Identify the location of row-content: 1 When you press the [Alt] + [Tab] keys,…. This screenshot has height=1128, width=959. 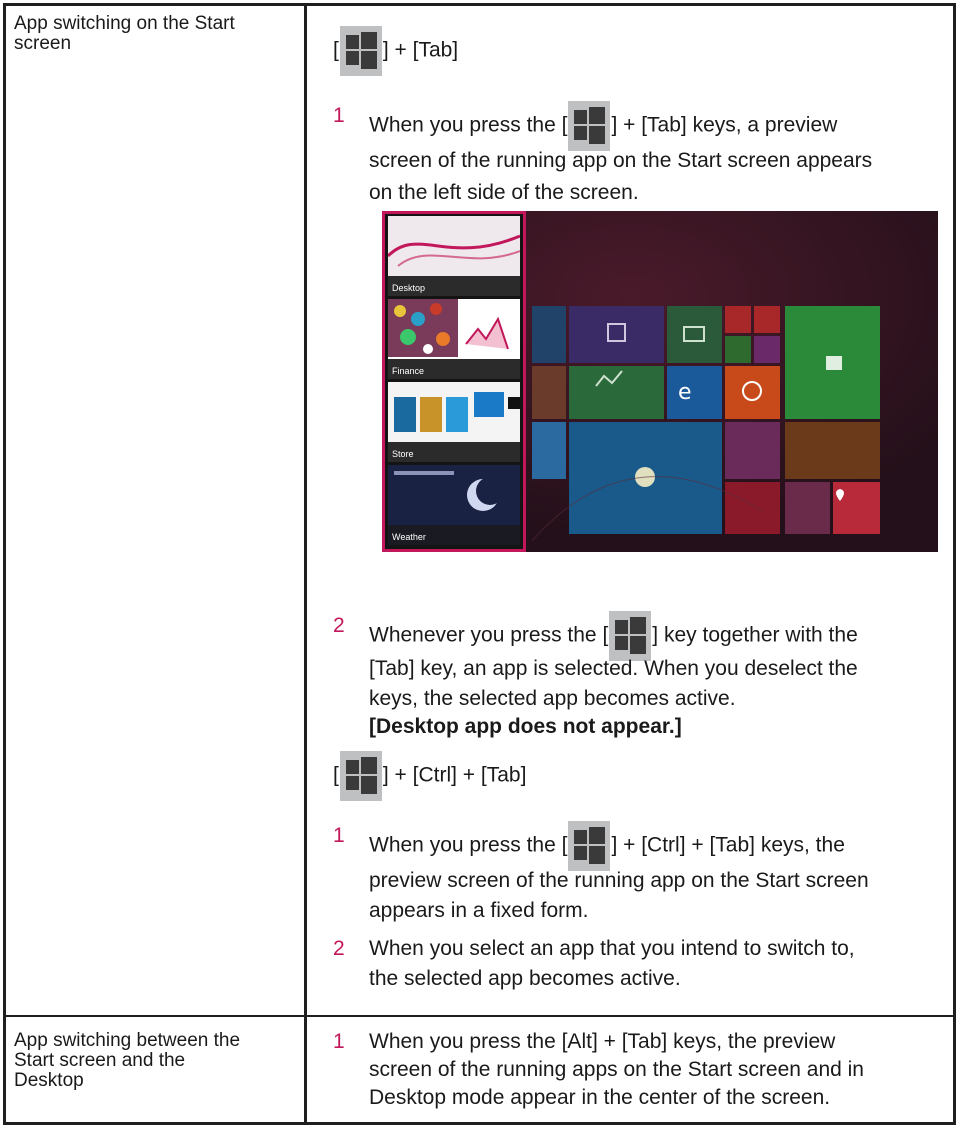
(630, 1069).